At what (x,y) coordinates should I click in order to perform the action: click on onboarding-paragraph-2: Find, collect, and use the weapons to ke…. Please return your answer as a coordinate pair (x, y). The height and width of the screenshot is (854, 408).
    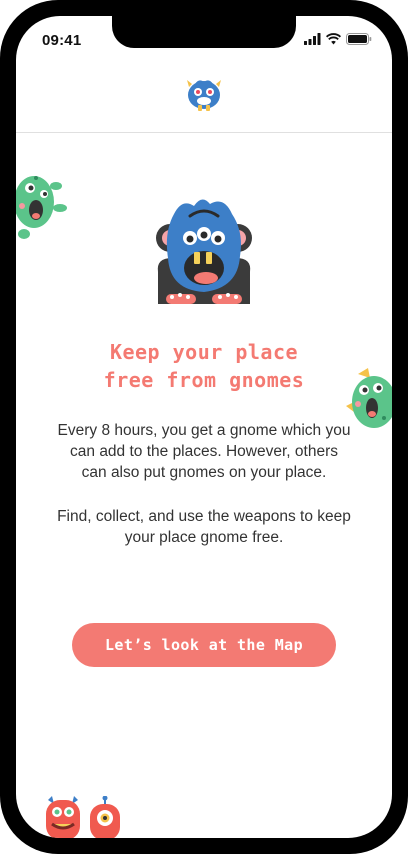
    Looking at the image, I should click on (204, 527).